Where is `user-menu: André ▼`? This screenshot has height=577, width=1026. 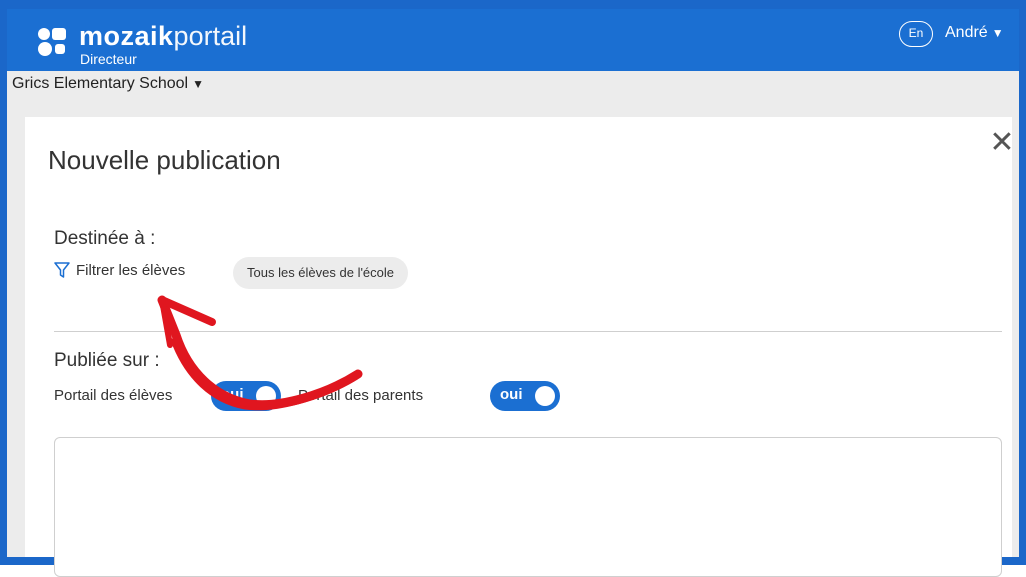 user-menu: André ▼ is located at coordinates (974, 33).